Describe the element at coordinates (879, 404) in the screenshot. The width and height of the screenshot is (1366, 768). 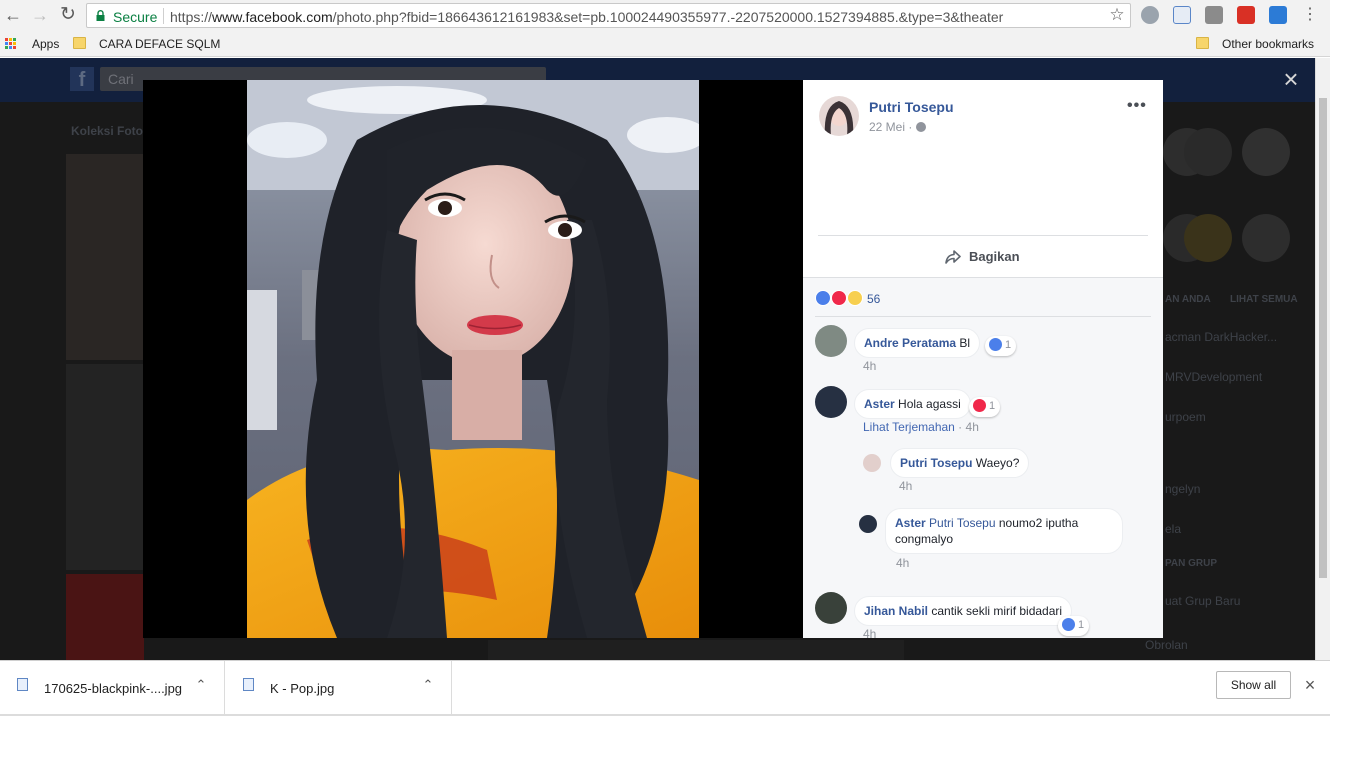
I see `commenter-name: Aster` at that location.